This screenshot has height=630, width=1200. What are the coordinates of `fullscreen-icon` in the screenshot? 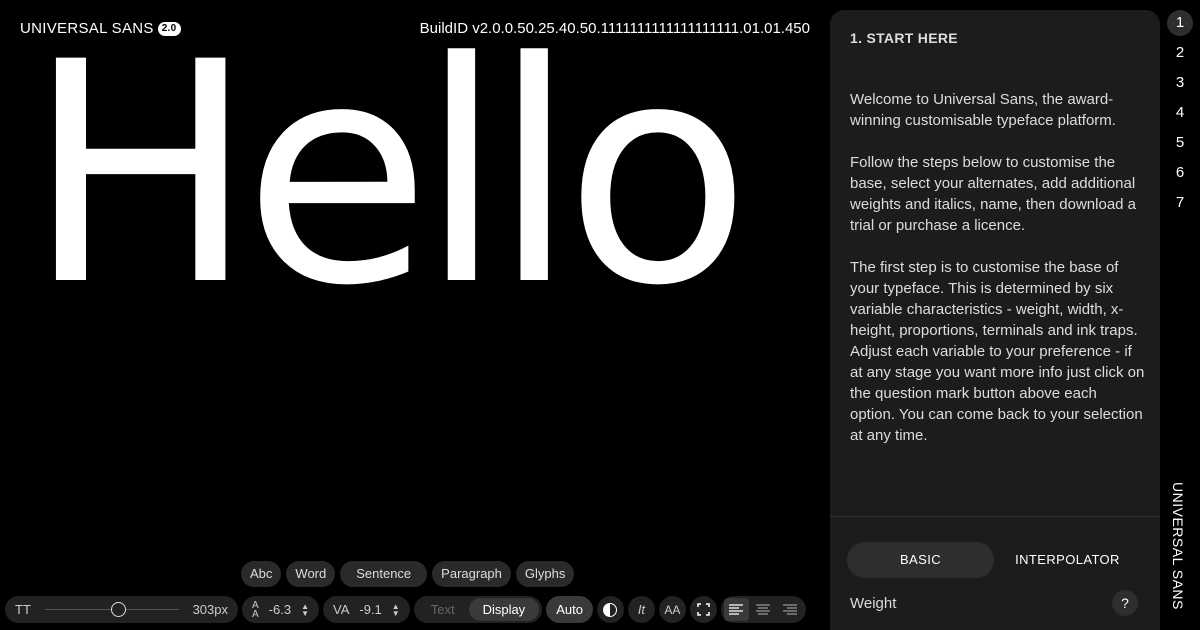 It's located at (703, 609).